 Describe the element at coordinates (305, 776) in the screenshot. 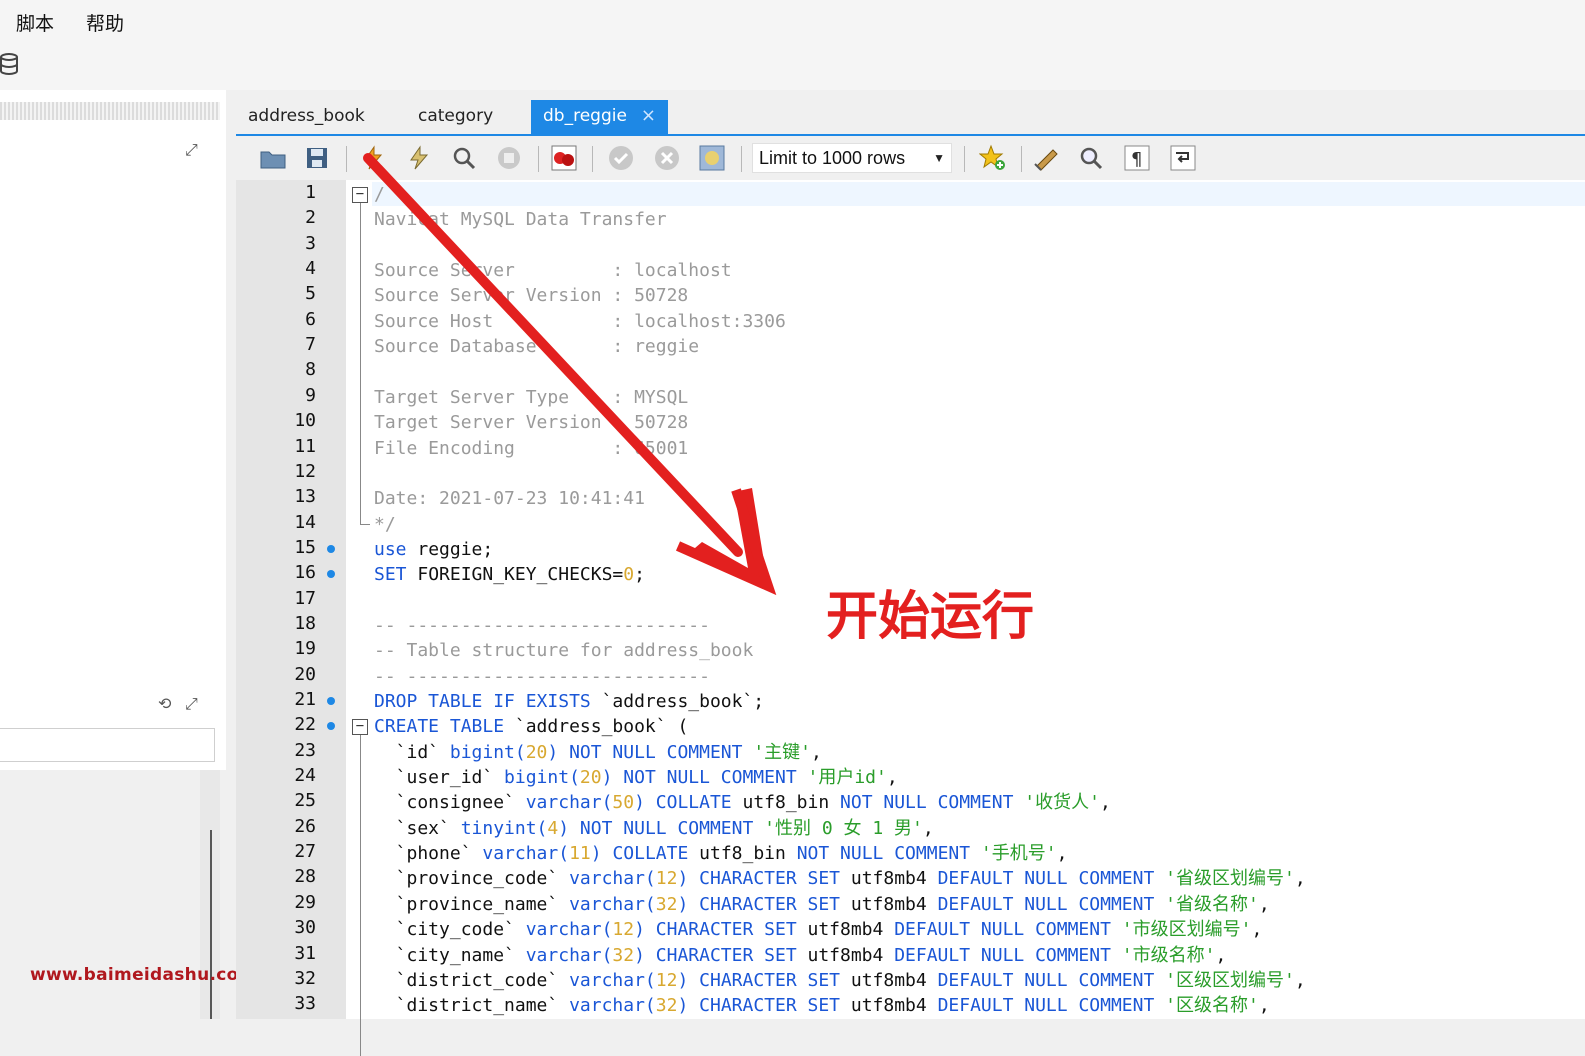

I see `line-number: 24` at that location.